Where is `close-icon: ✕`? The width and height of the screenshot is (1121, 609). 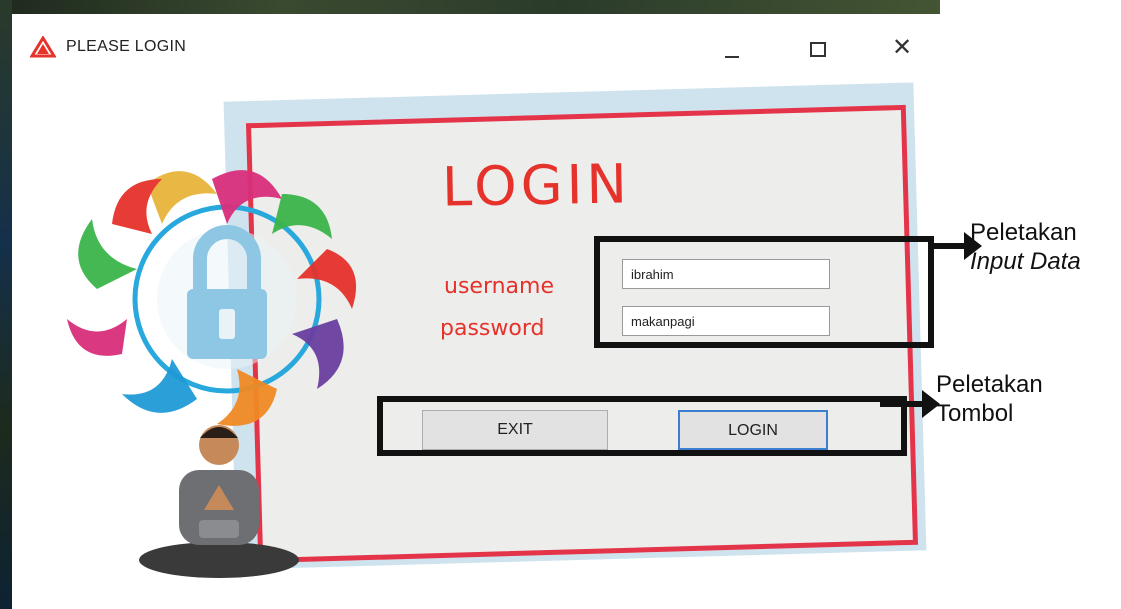 close-icon: ✕ is located at coordinates (902, 47).